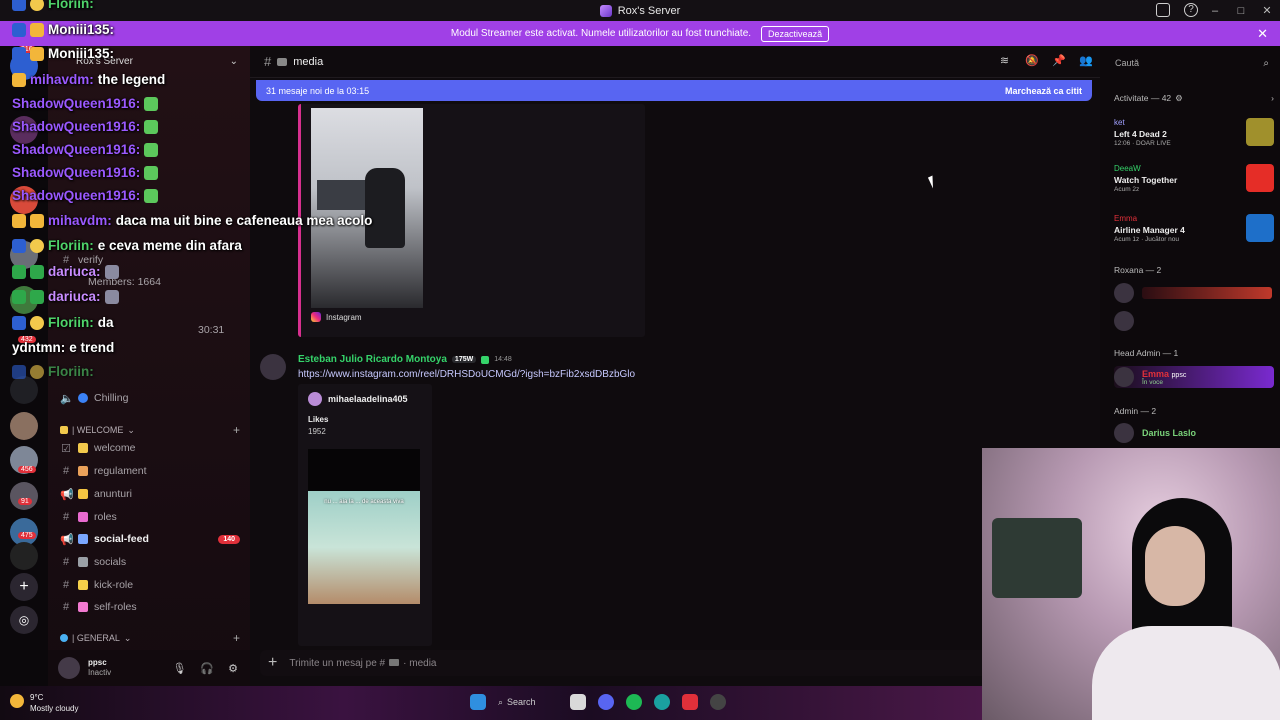 This screenshot has height=720, width=1280. What do you see at coordinates (1086, 61) in the screenshot?
I see `members-icon: 👥` at bounding box center [1086, 61].